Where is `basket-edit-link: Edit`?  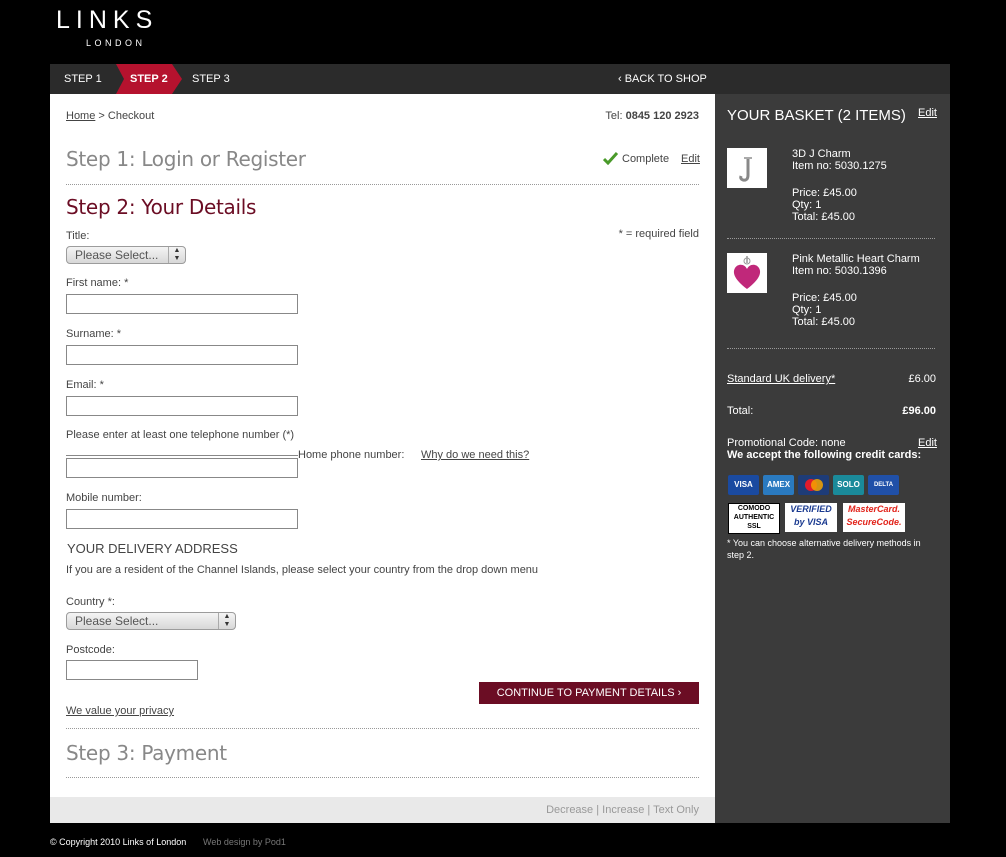 basket-edit-link: Edit is located at coordinates (927, 113).